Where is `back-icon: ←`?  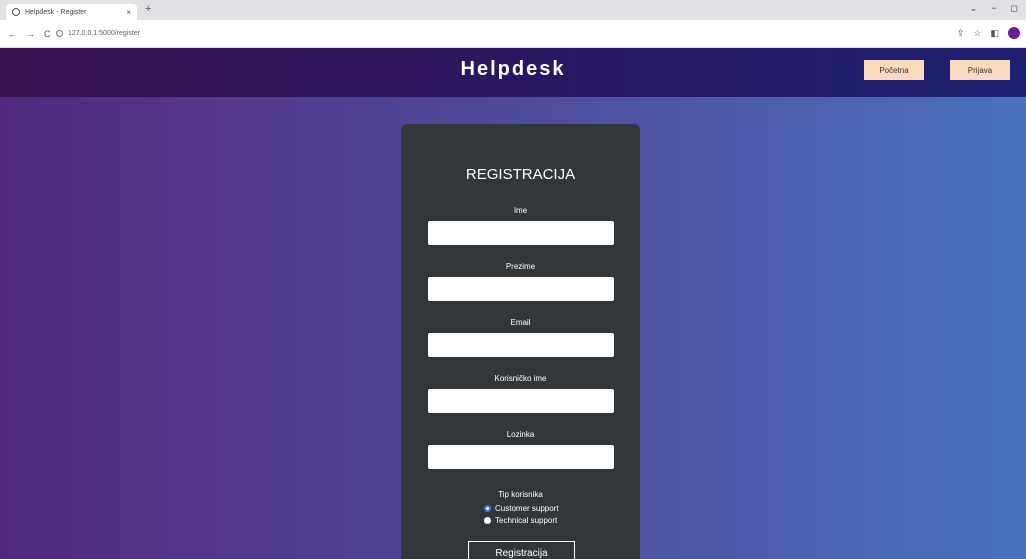
back-icon: ← is located at coordinates (12, 34).